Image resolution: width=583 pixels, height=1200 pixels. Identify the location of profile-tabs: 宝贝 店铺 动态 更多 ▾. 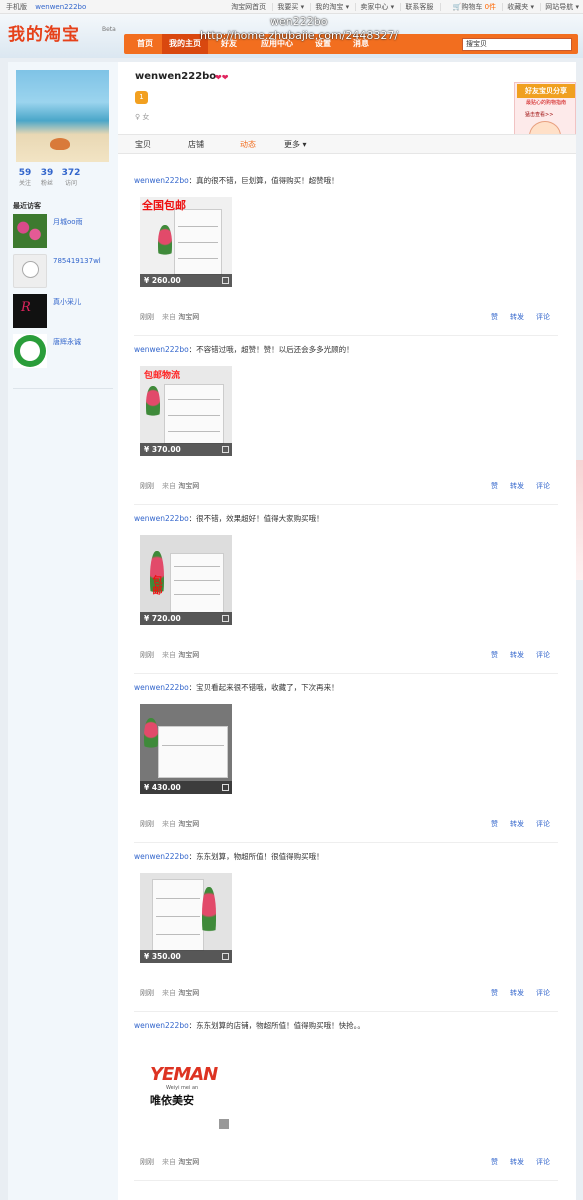
(347, 144).